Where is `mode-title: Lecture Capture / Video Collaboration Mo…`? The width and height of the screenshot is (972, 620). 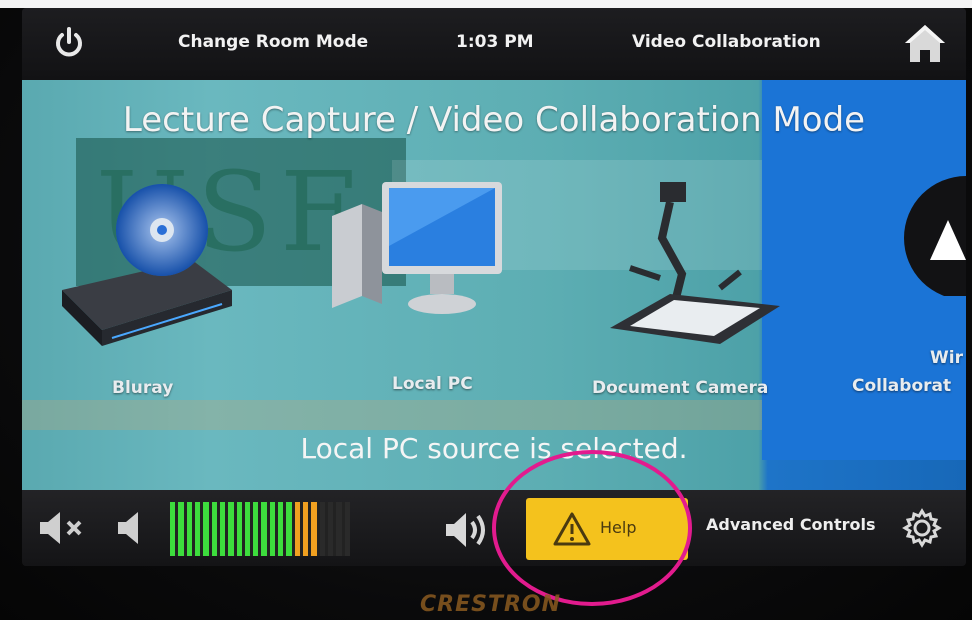
mode-title: Lecture Capture / Video Collaboration Mo… is located at coordinates (494, 120).